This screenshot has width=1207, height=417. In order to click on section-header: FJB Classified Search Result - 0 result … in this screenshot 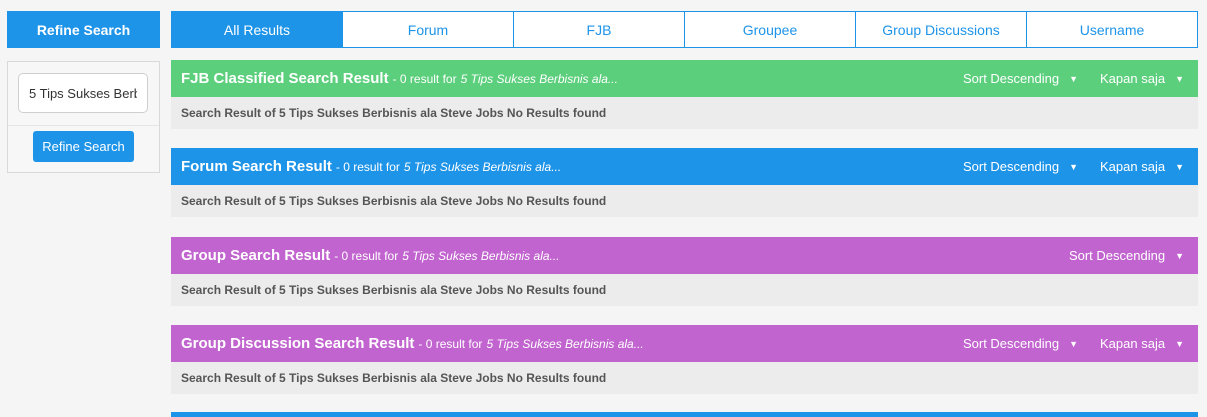, I will do `click(684, 78)`.